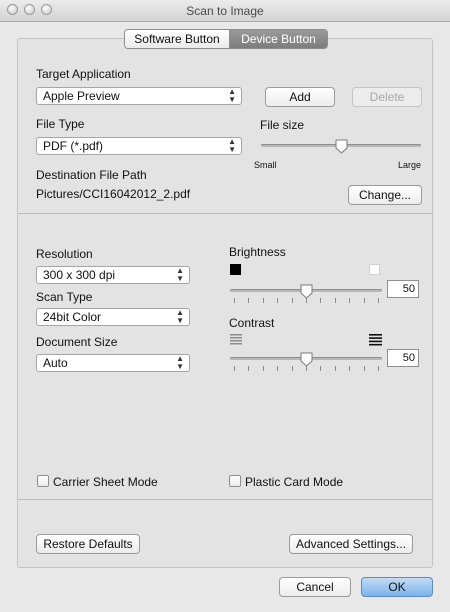 This screenshot has width=450, height=612. I want to click on brightness-slider, so click(306, 295).